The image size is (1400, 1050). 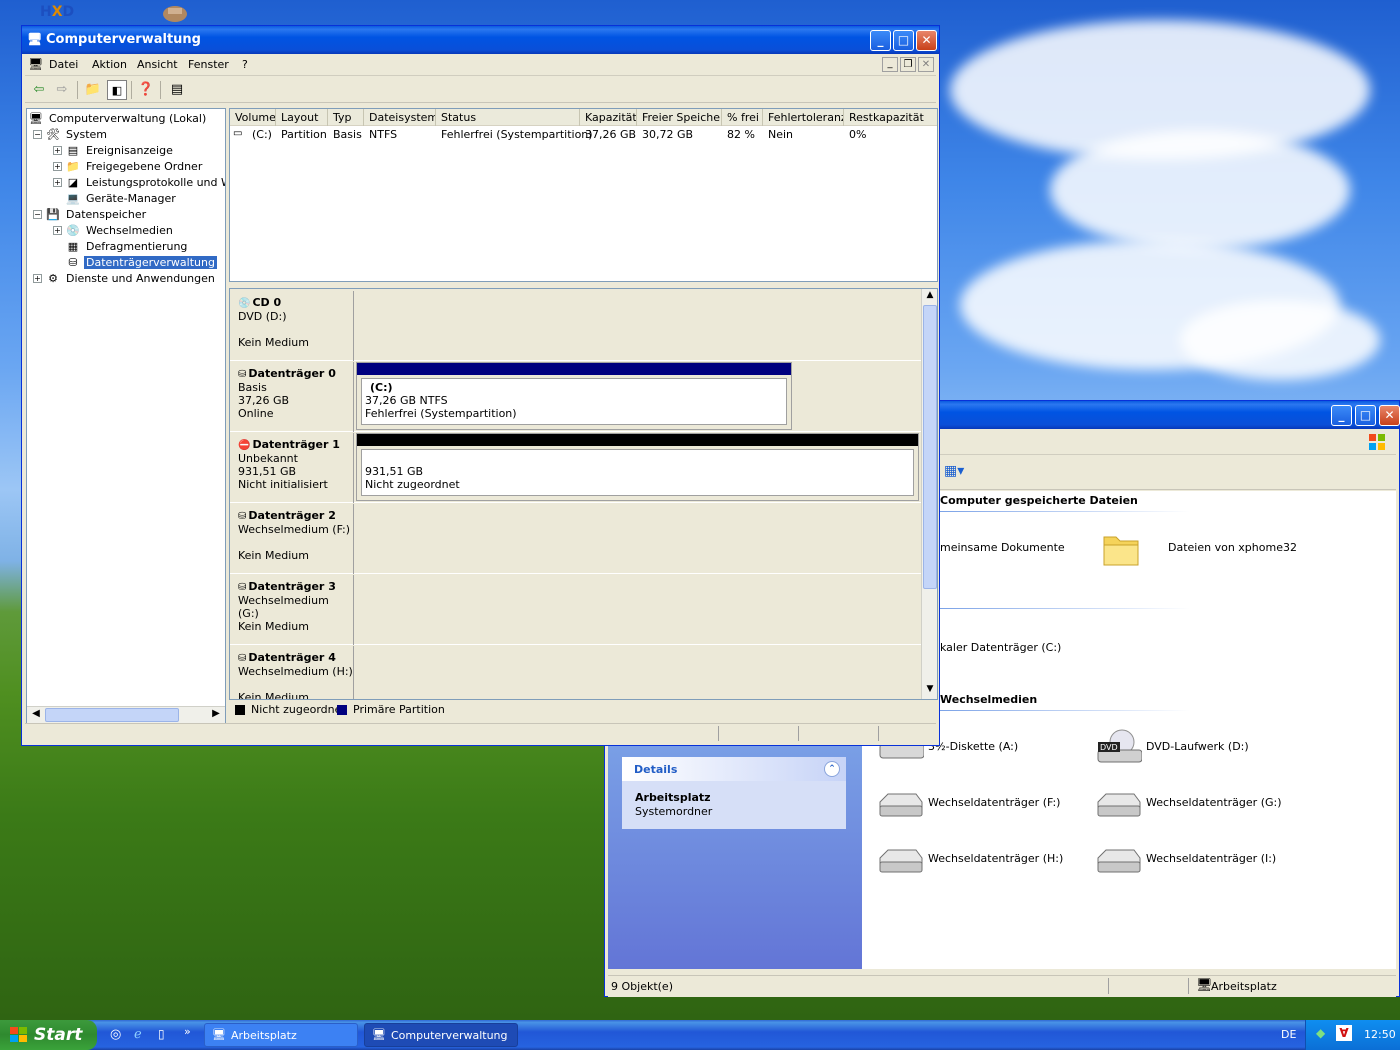 I want to click on quicklaunch-more-icon: », so click(x=187, y=1031).